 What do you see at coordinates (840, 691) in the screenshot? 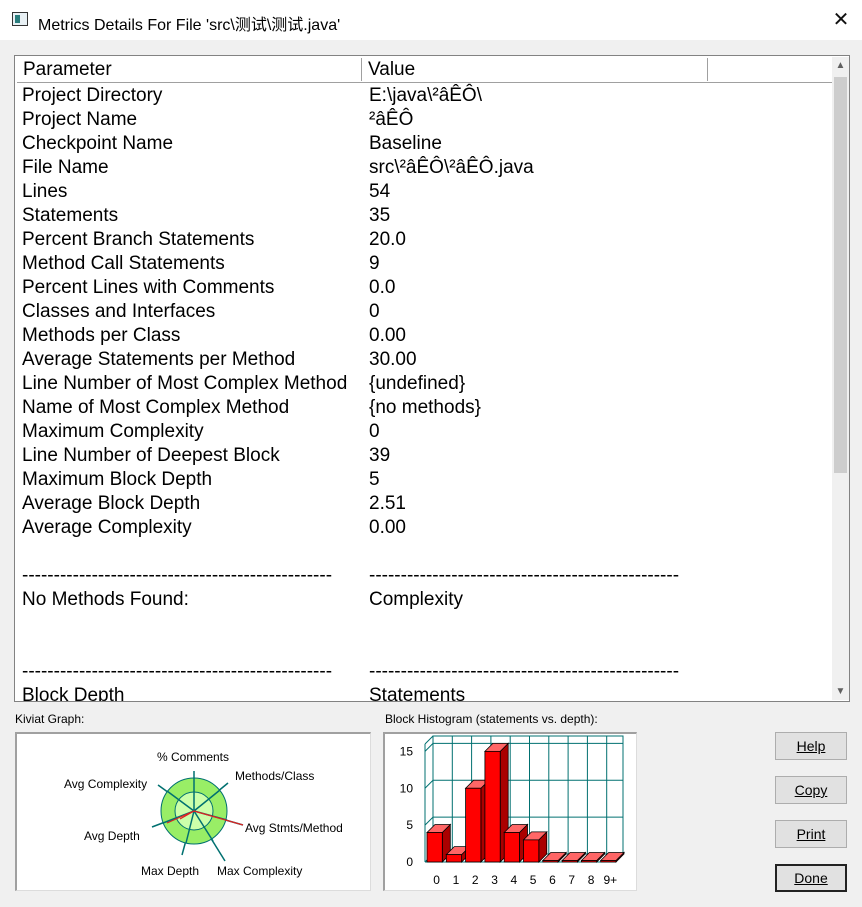
I see `scroll-down-icon: ▼` at bounding box center [840, 691].